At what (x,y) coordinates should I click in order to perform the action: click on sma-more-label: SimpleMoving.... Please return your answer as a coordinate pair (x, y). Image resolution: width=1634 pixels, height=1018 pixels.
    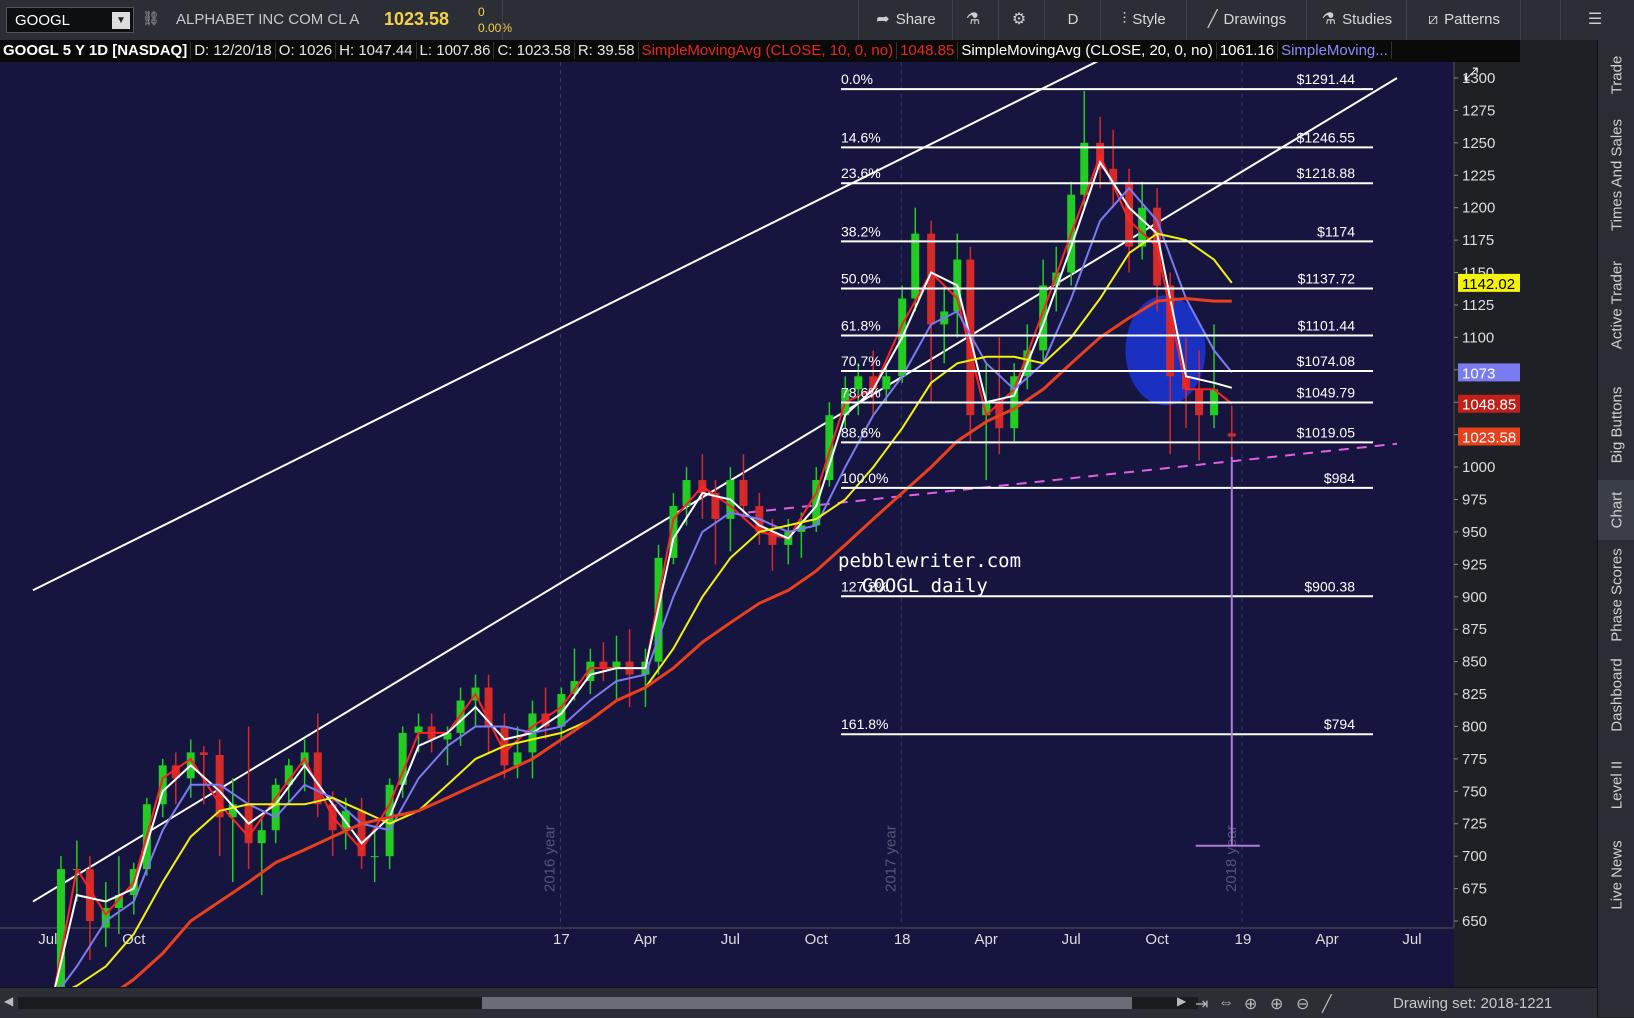
    Looking at the image, I should click on (1335, 50).